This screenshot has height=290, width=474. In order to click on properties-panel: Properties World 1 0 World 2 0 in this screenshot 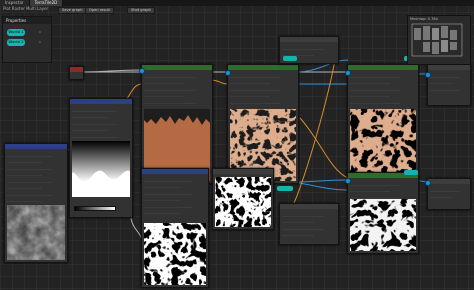, I will do `click(27, 39)`.